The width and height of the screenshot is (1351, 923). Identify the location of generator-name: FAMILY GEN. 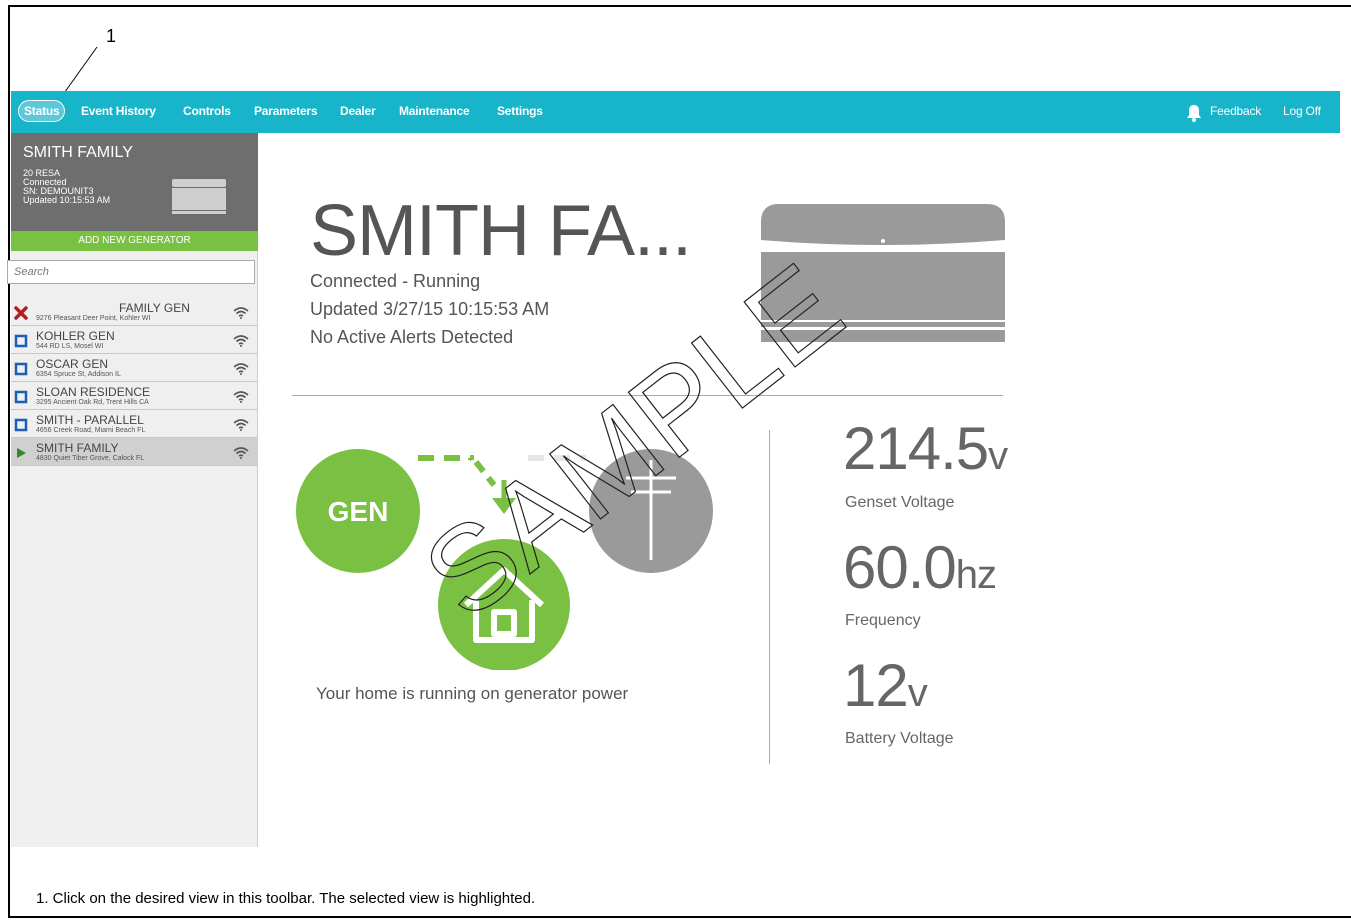
(154, 308).